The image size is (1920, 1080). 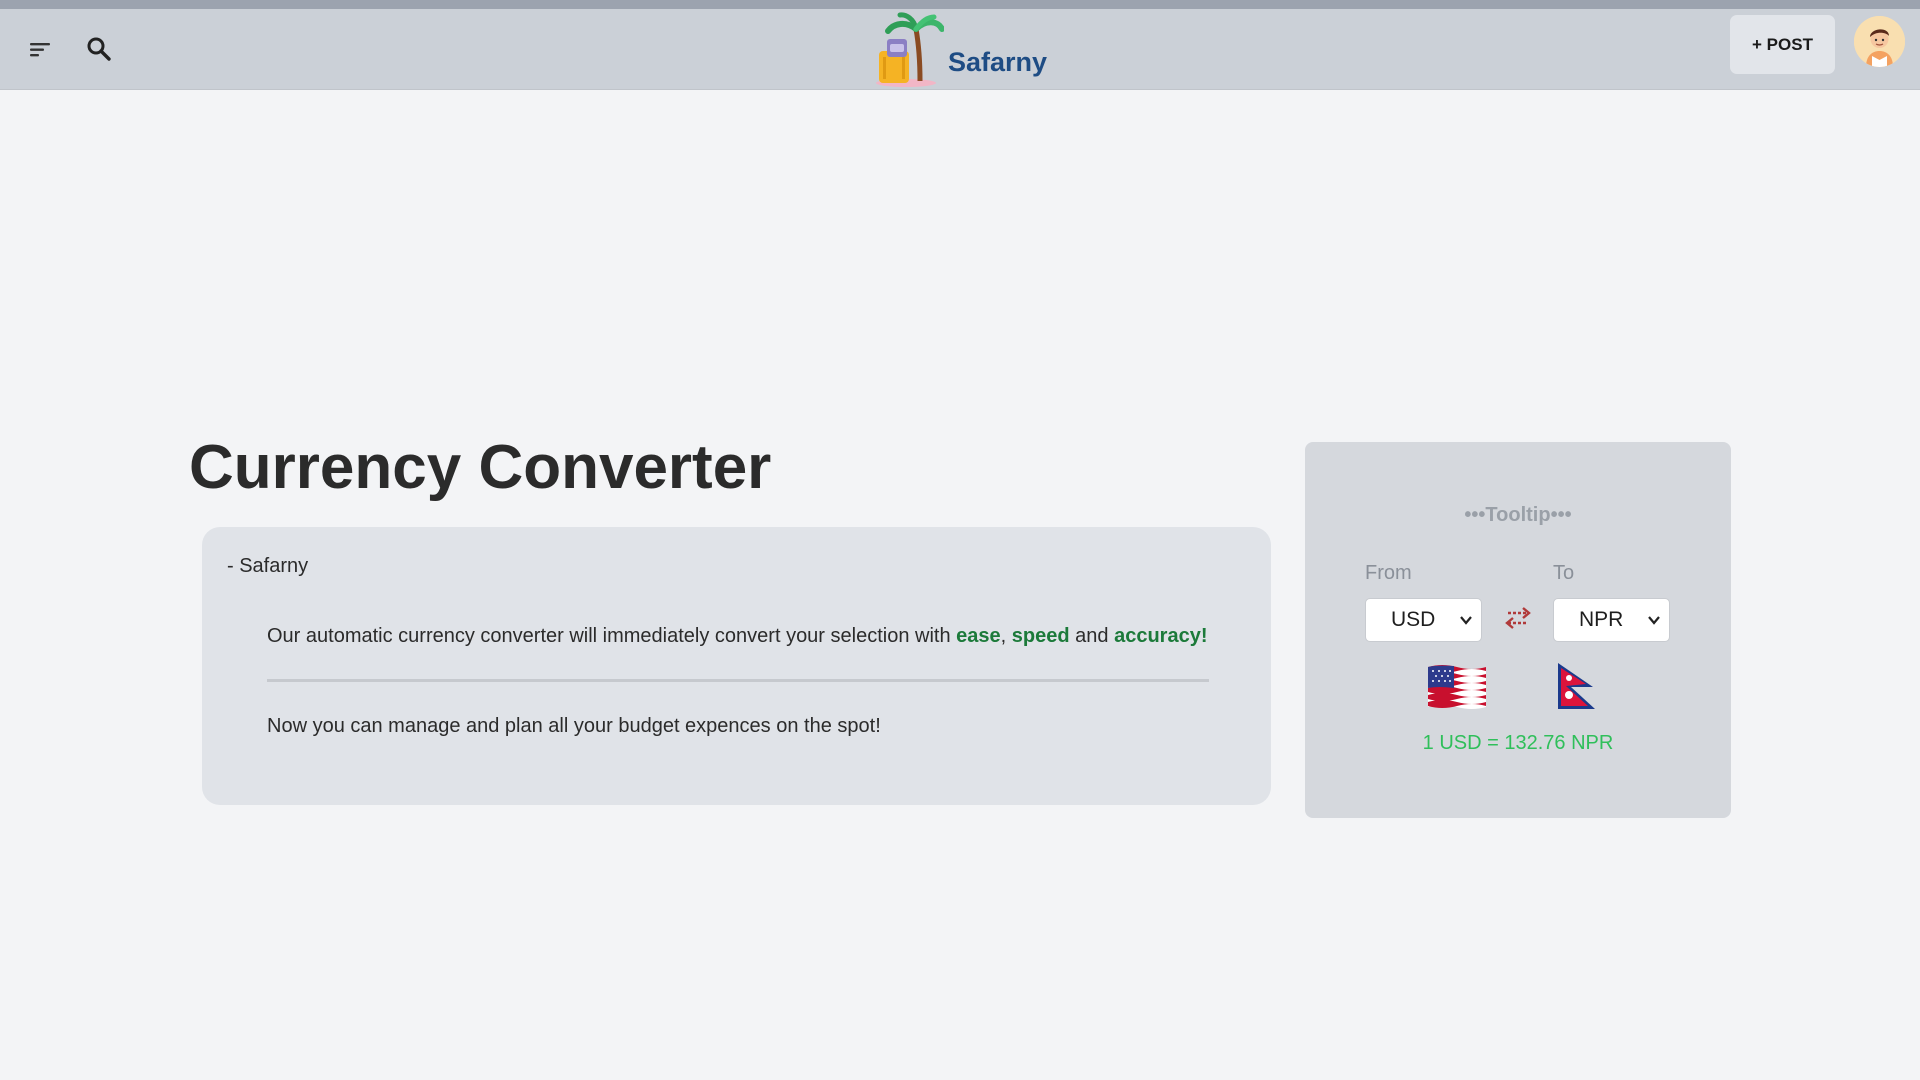 I want to click on avatar, so click(x=1879, y=41).